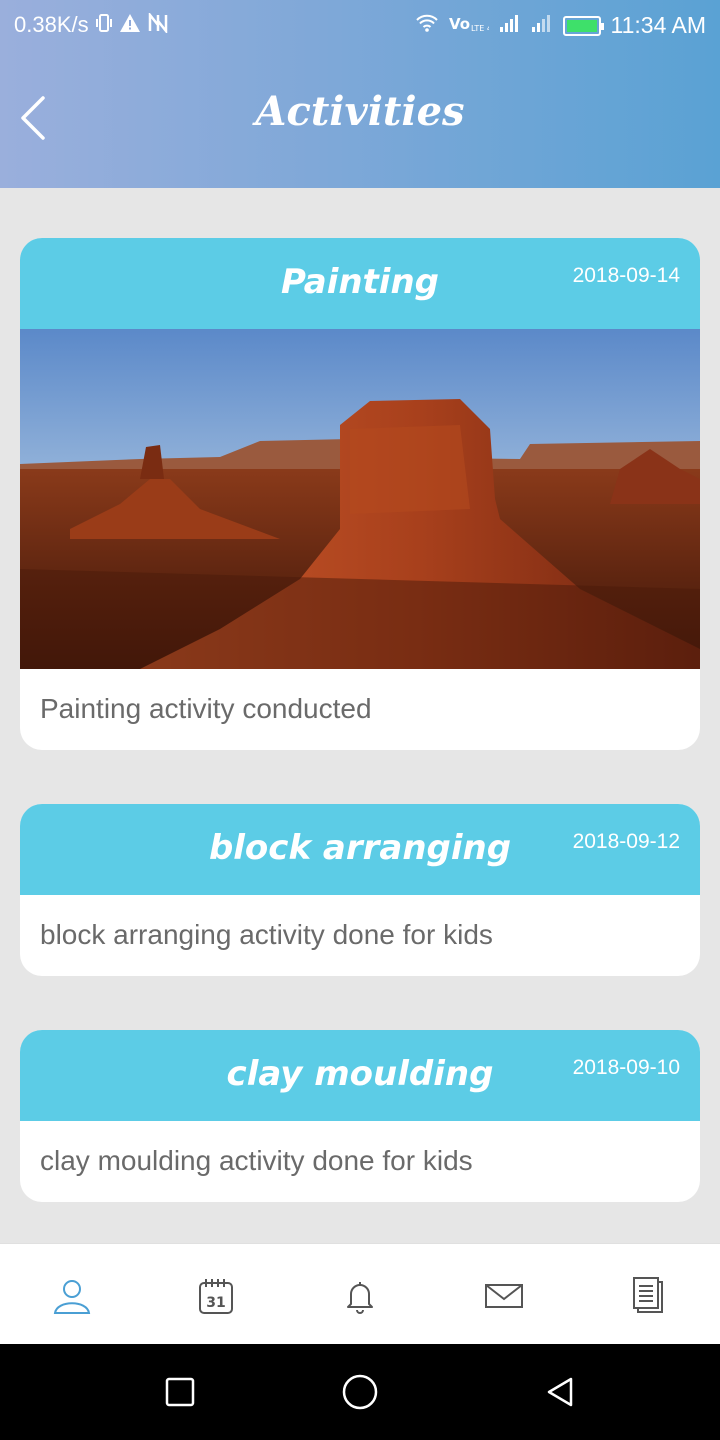 The height and width of the screenshot is (1440, 720). I want to click on clock: 11:34 AM, so click(658, 25).